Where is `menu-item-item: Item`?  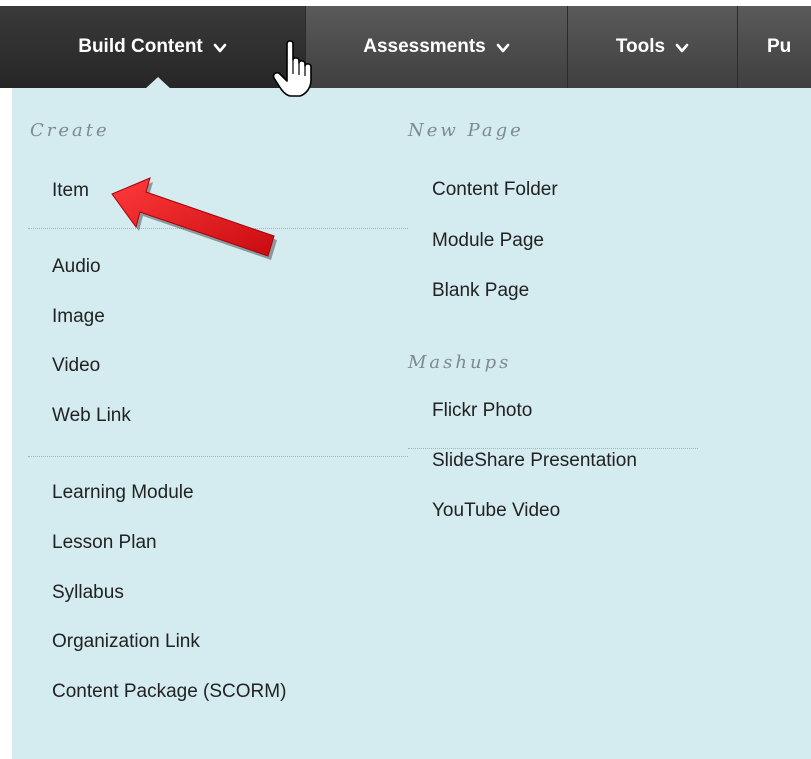 menu-item-item: Item is located at coordinates (70, 191).